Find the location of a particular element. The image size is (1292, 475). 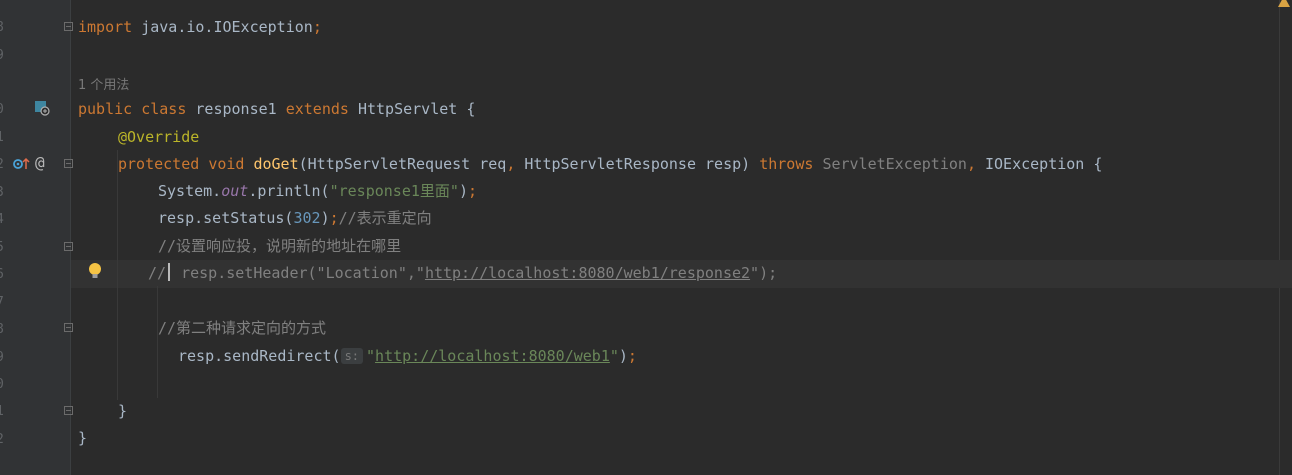

code-line-import: import java.io.IOException; is located at coordinates (200, 27).